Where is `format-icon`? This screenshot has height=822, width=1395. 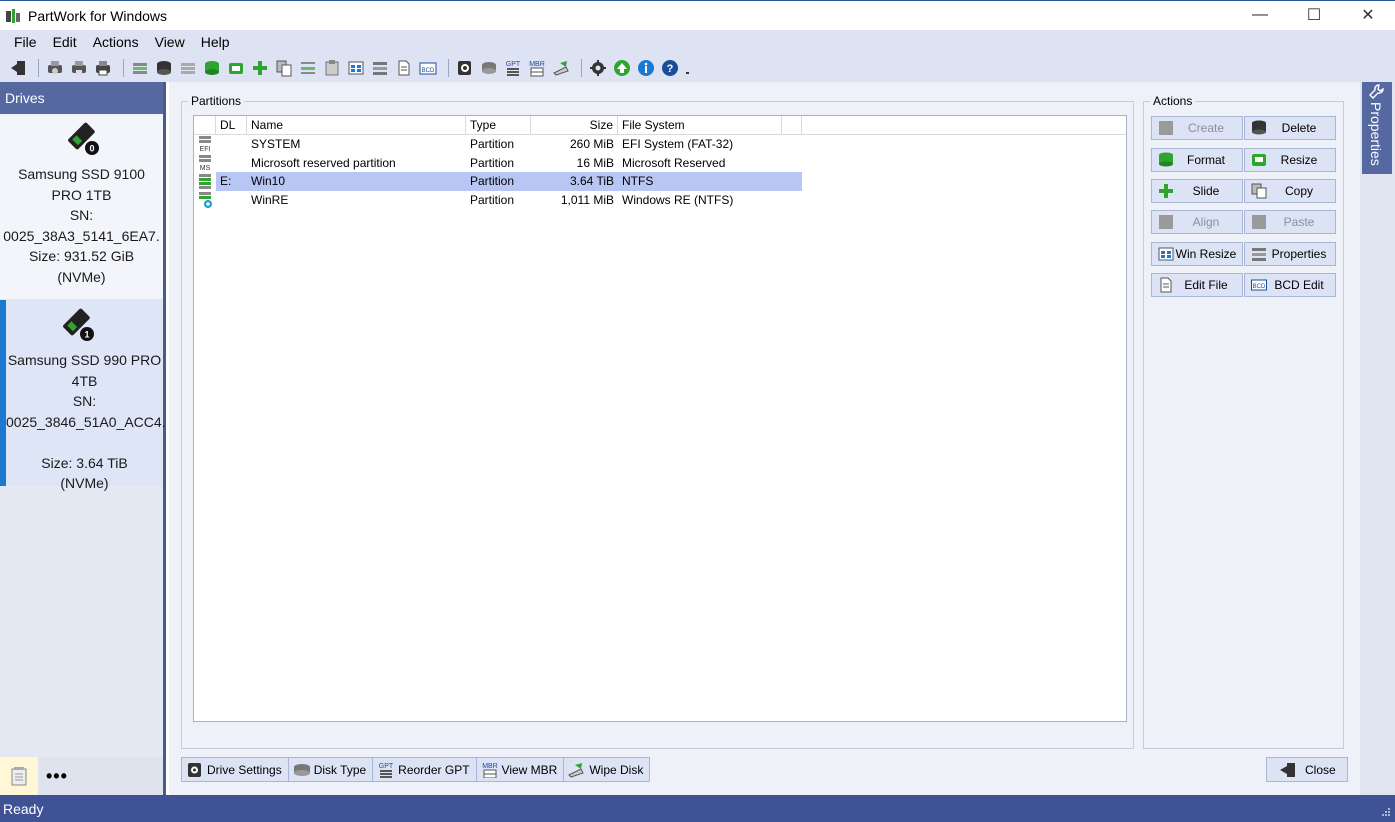
format-icon is located at coordinates (212, 68).